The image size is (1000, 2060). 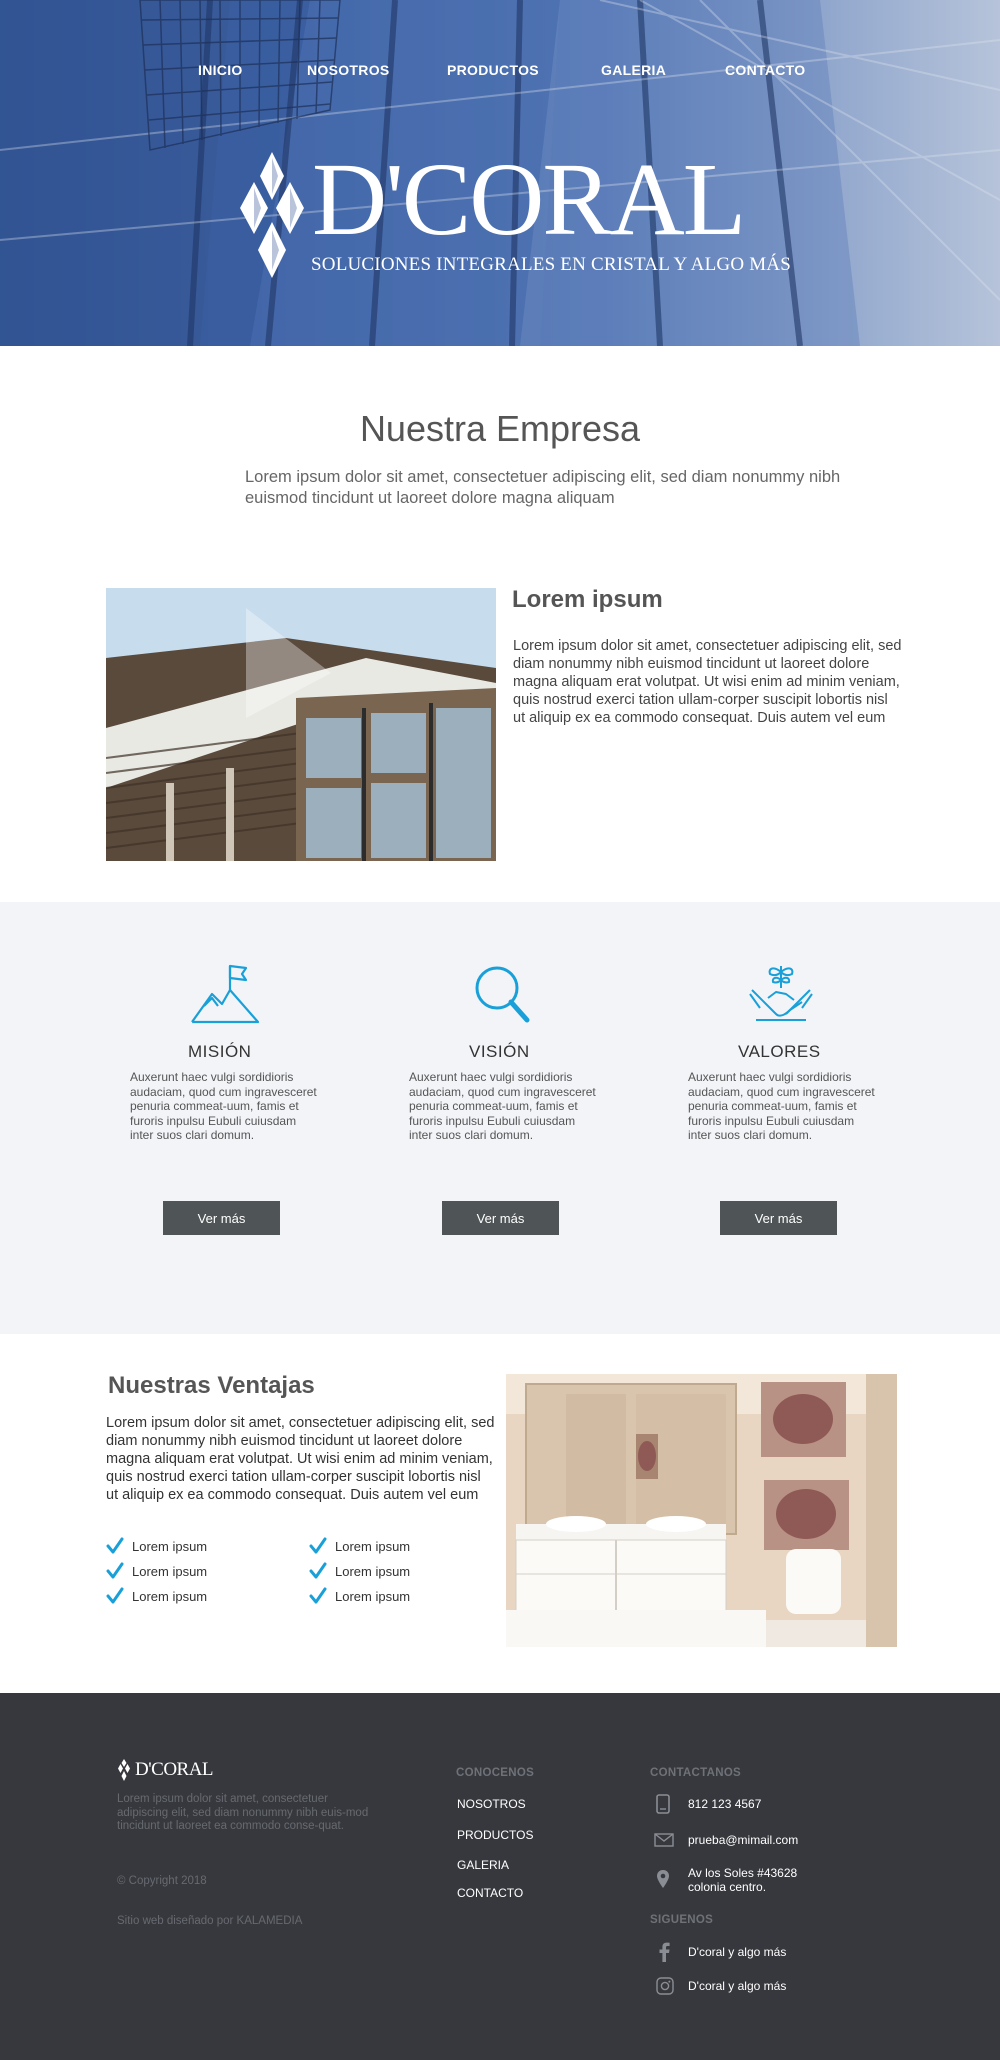 What do you see at coordinates (220, 70) in the screenshot?
I see `nav-inicio: INICIO` at bounding box center [220, 70].